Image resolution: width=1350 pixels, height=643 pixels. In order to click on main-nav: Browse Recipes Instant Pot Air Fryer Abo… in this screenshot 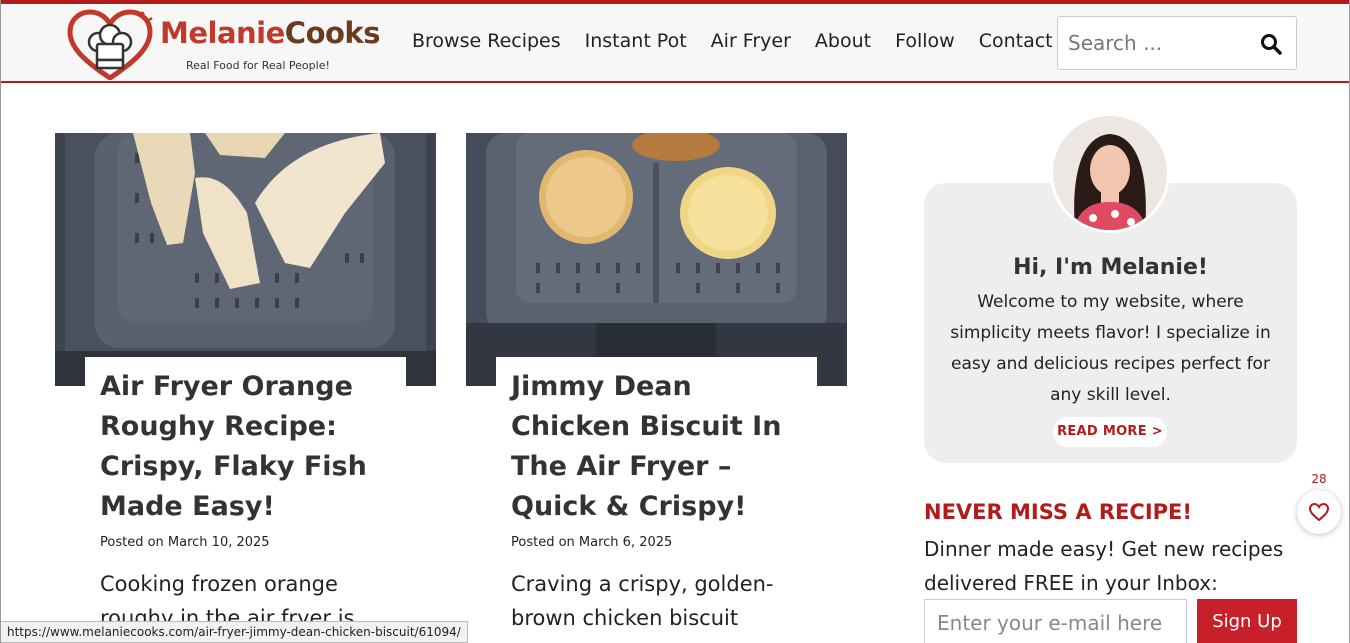, I will do `click(744, 45)`.